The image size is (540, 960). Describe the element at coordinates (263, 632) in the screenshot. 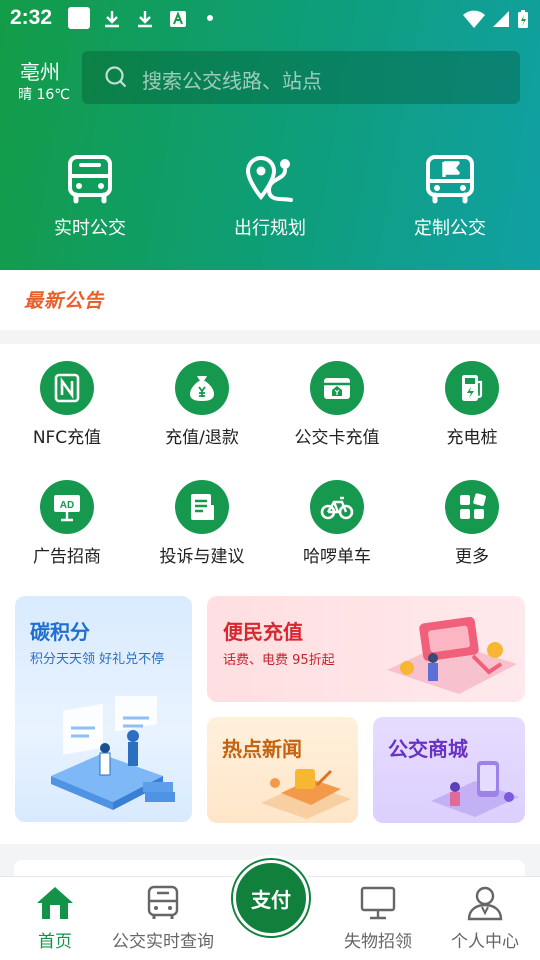

I see `card-title: 便民充值` at that location.